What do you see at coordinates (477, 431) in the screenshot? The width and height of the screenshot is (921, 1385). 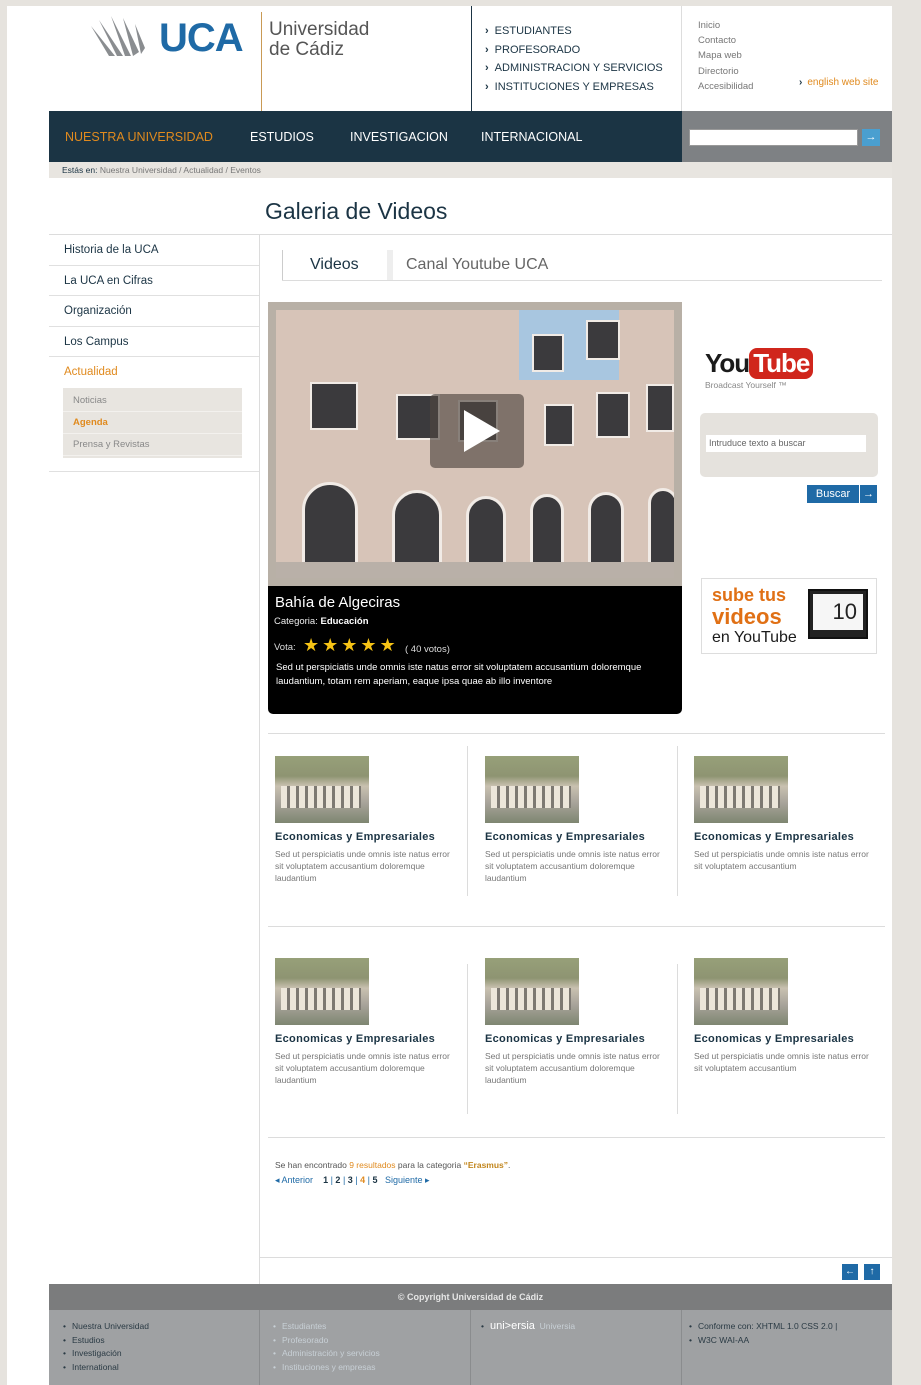 I see `play-icon` at bounding box center [477, 431].